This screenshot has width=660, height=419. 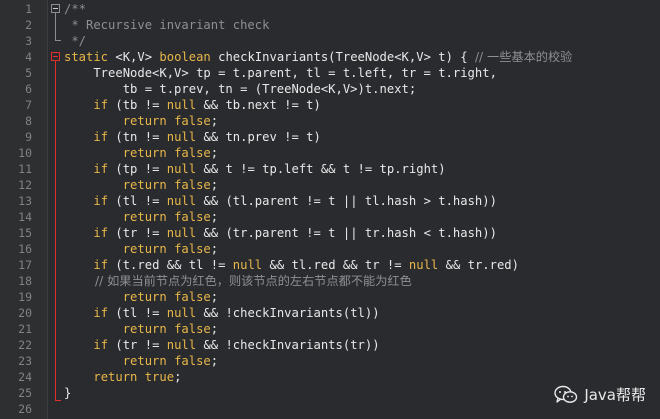 What do you see at coordinates (25, 361) in the screenshot?
I see `line-number: 23` at bounding box center [25, 361].